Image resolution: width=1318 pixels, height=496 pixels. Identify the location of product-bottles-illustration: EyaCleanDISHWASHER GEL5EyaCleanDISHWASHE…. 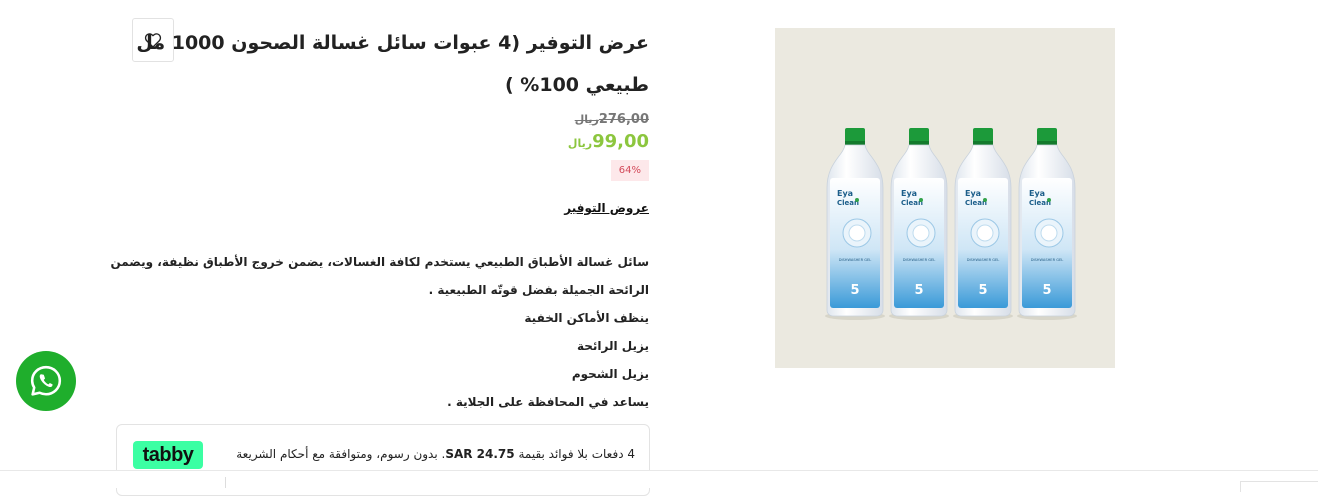
(951, 224).